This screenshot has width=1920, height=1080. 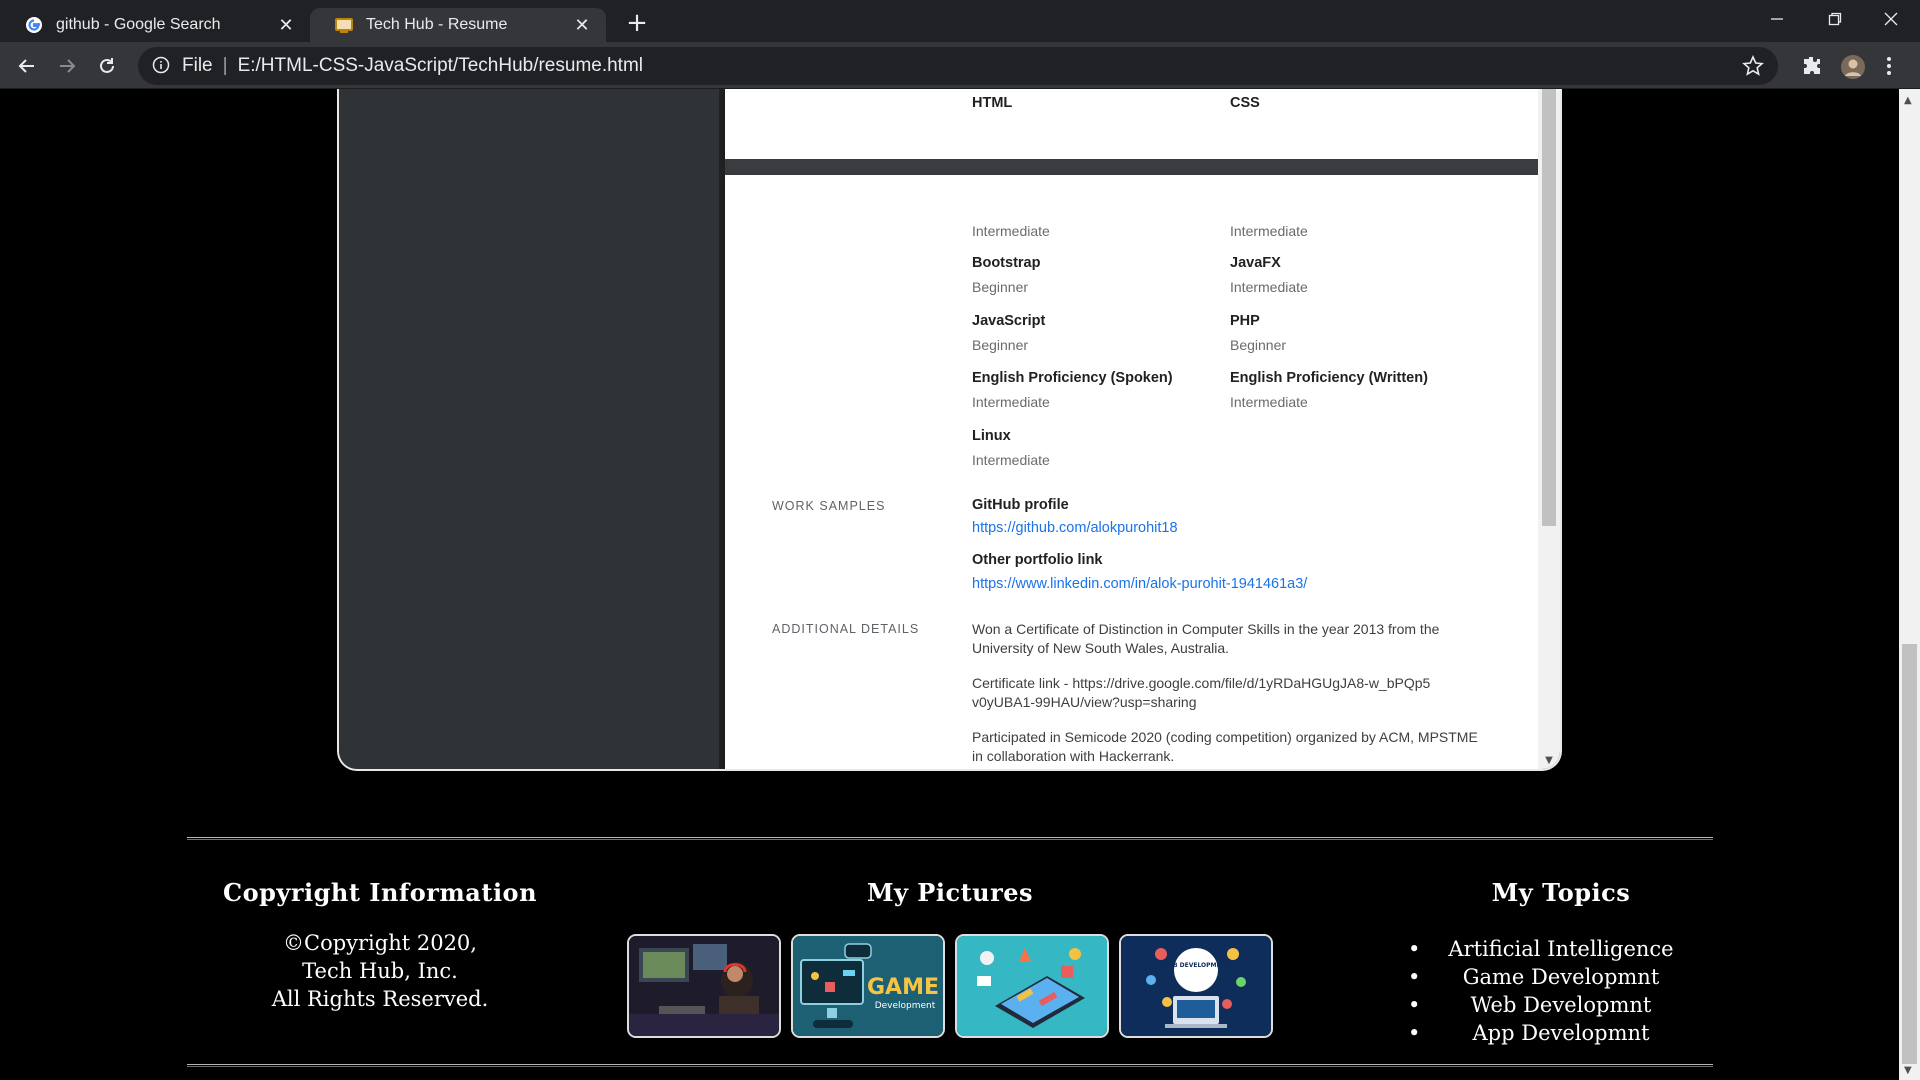 What do you see at coordinates (1535, 977) in the screenshot?
I see `topic-item: Game Developmnt` at bounding box center [1535, 977].